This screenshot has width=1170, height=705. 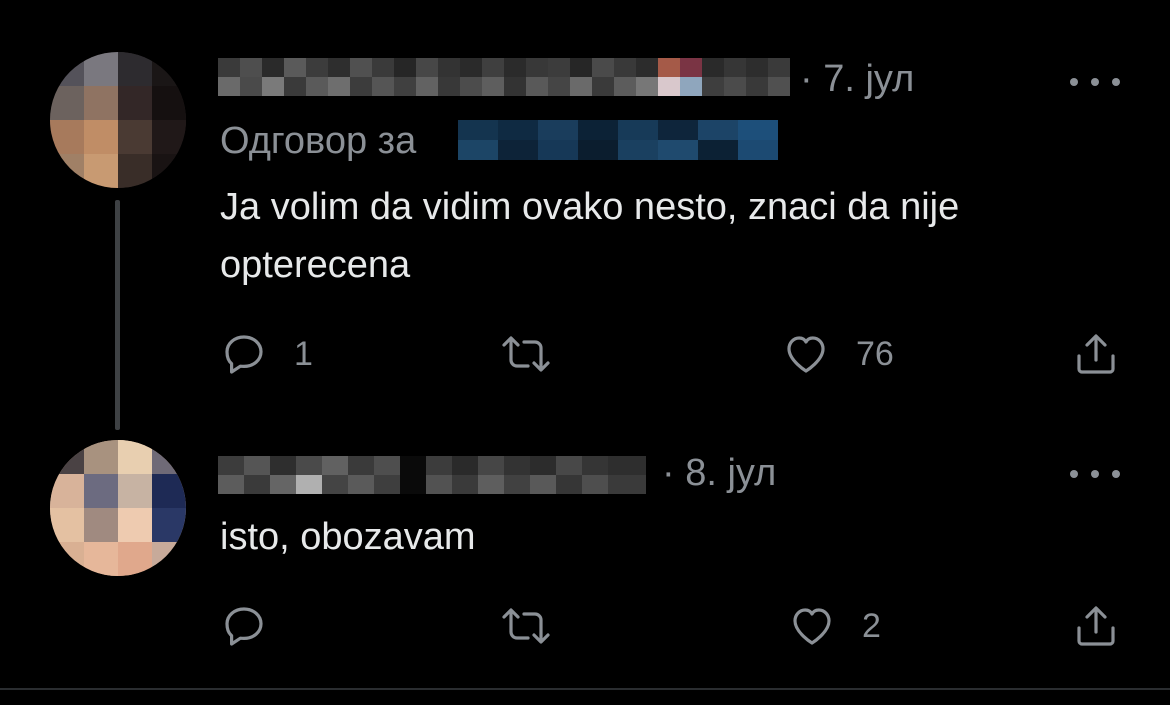 What do you see at coordinates (719, 473) in the screenshot?
I see `tweet-date: · 8. јул` at bounding box center [719, 473].